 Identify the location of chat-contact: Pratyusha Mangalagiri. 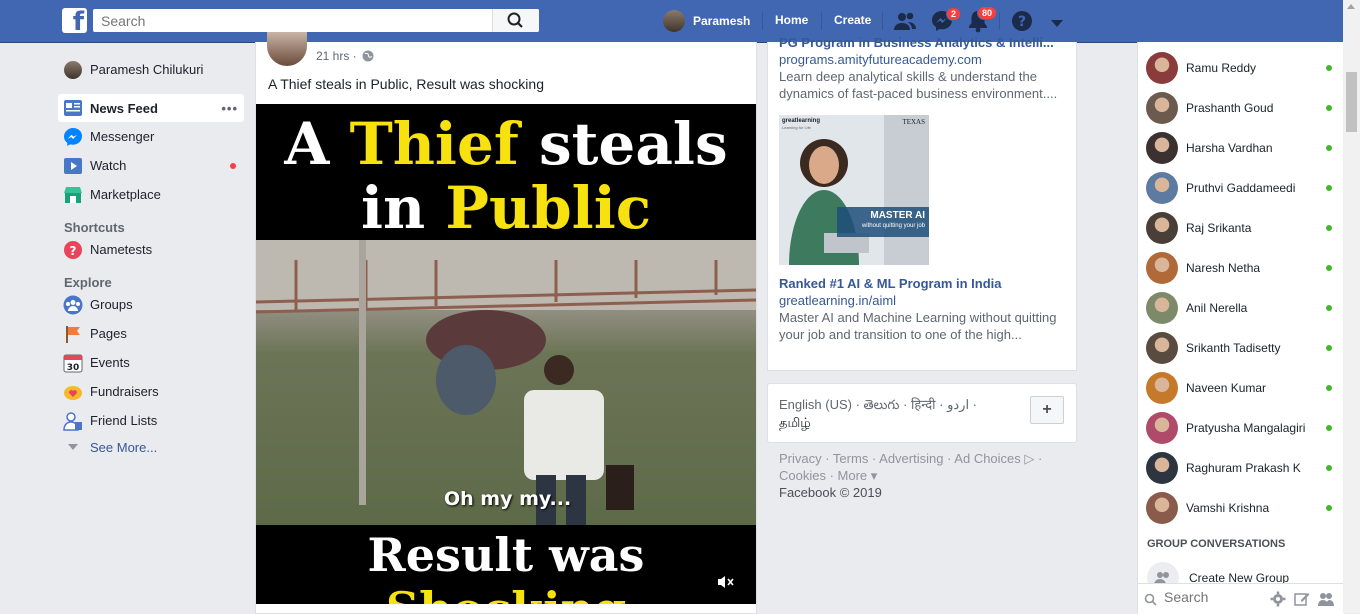
(1241, 428).